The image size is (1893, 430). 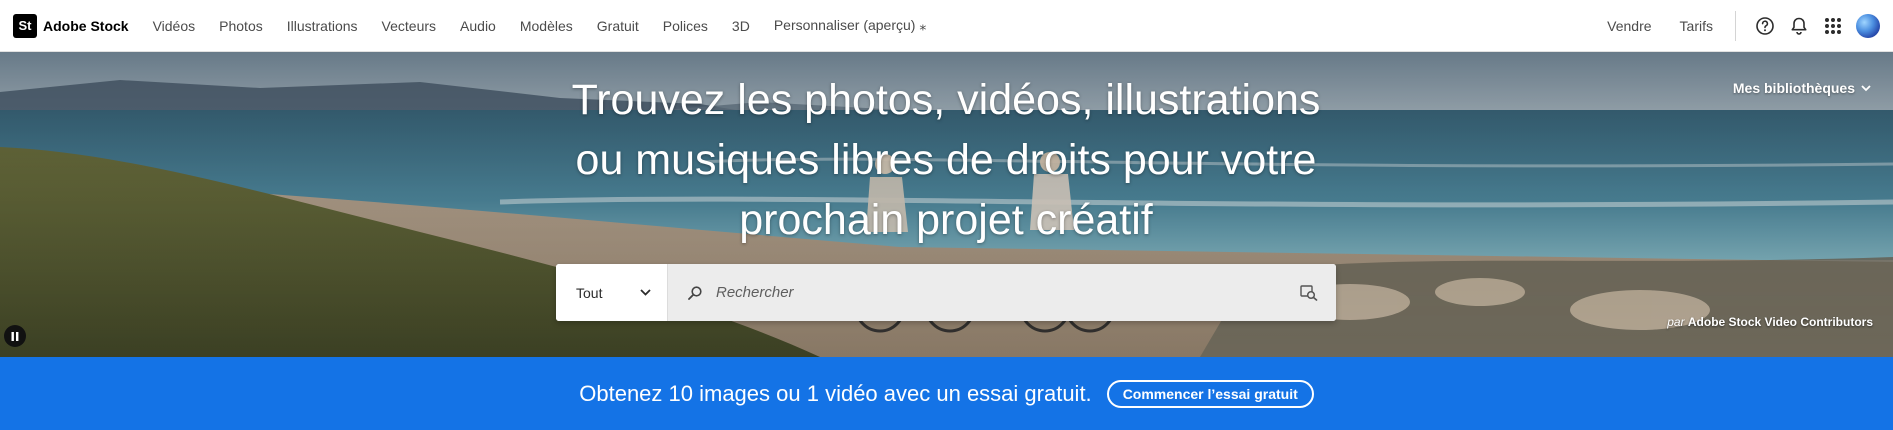 What do you see at coordinates (1676, 322) in the screenshot?
I see `credit-prefix: par` at bounding box center [1676, 322].